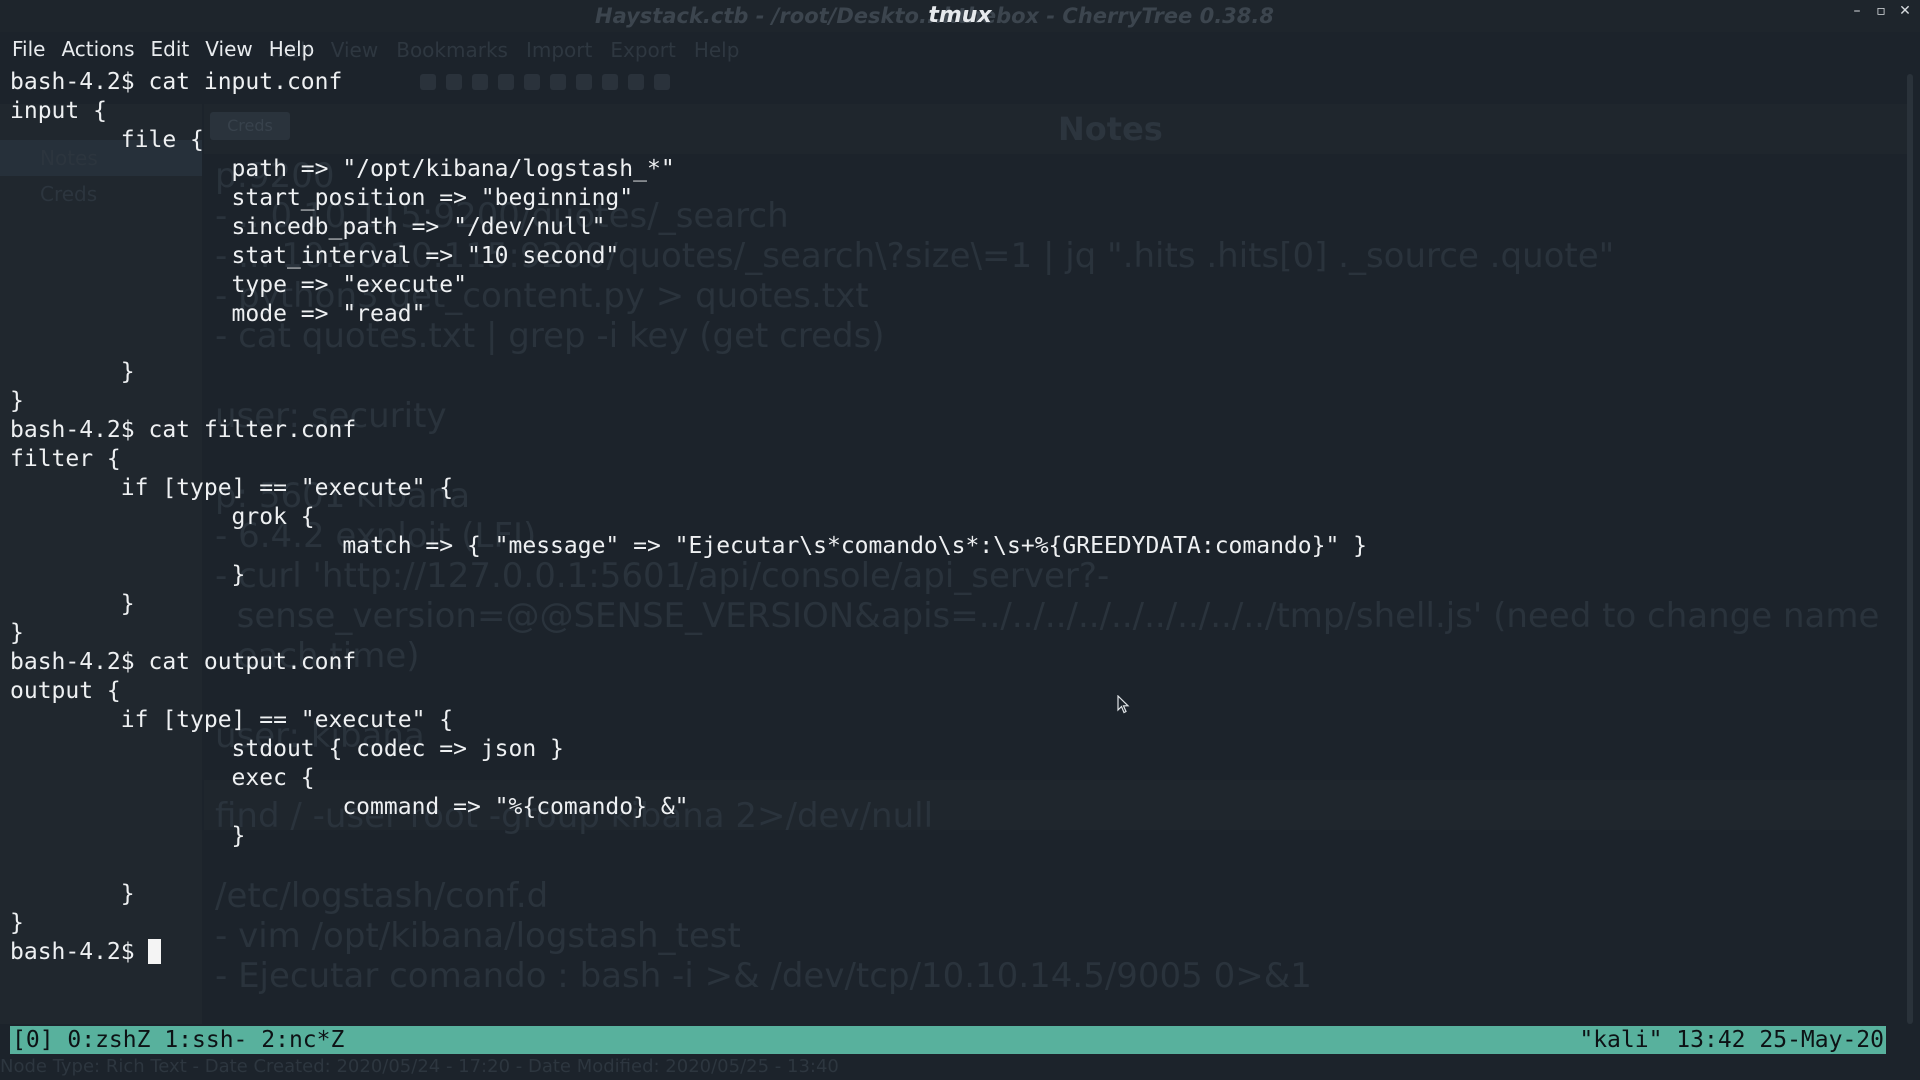 The height and width of the screenshot is (1080, 1920). What do you see at coordinates (58, 111) in the screenshot?
I see `terminal-line: input {` at bounding box center [58, 111].